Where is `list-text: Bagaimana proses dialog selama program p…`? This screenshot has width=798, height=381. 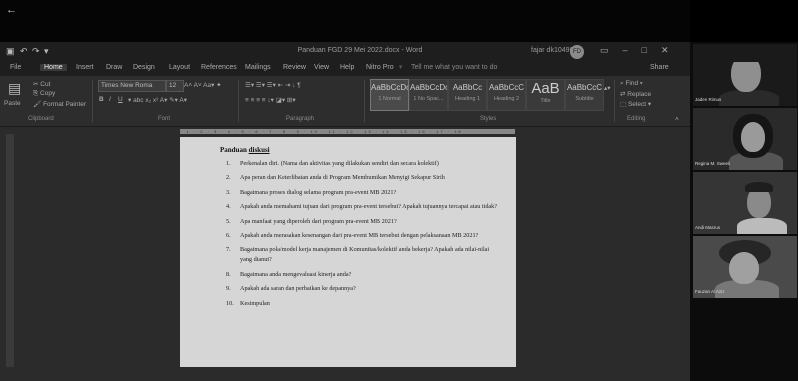 list-text: Bagaimana proses dialog selama program p… is located at coordinates (318, 192).